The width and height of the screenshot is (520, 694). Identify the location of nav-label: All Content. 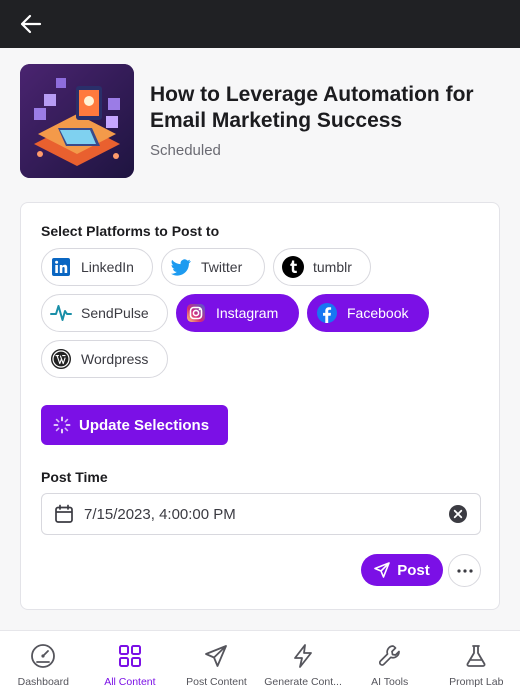
(130, 682).